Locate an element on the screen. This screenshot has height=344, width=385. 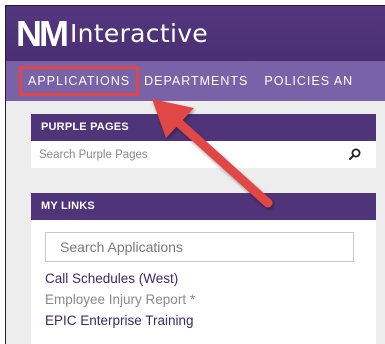
logo-text: Interactive is located at coordinates (139, 33).